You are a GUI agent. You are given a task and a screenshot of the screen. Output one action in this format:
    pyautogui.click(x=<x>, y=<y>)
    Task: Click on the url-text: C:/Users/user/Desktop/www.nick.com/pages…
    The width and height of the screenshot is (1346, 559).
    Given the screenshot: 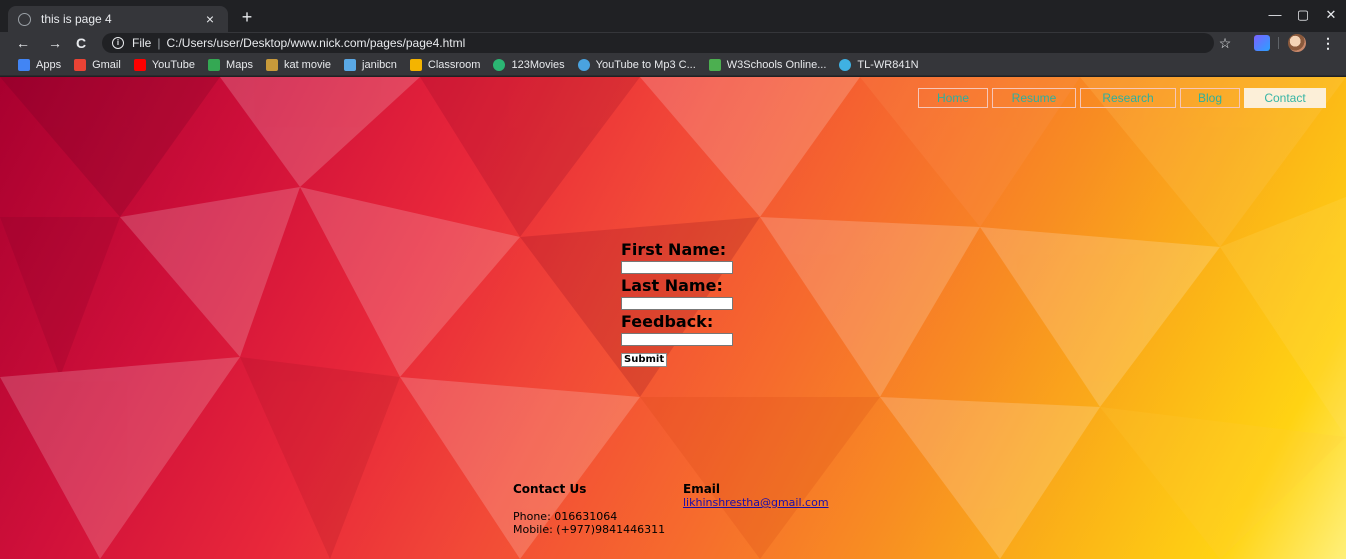 What is the action you would take?
    pyautogui.click(x=315, y=43)
    